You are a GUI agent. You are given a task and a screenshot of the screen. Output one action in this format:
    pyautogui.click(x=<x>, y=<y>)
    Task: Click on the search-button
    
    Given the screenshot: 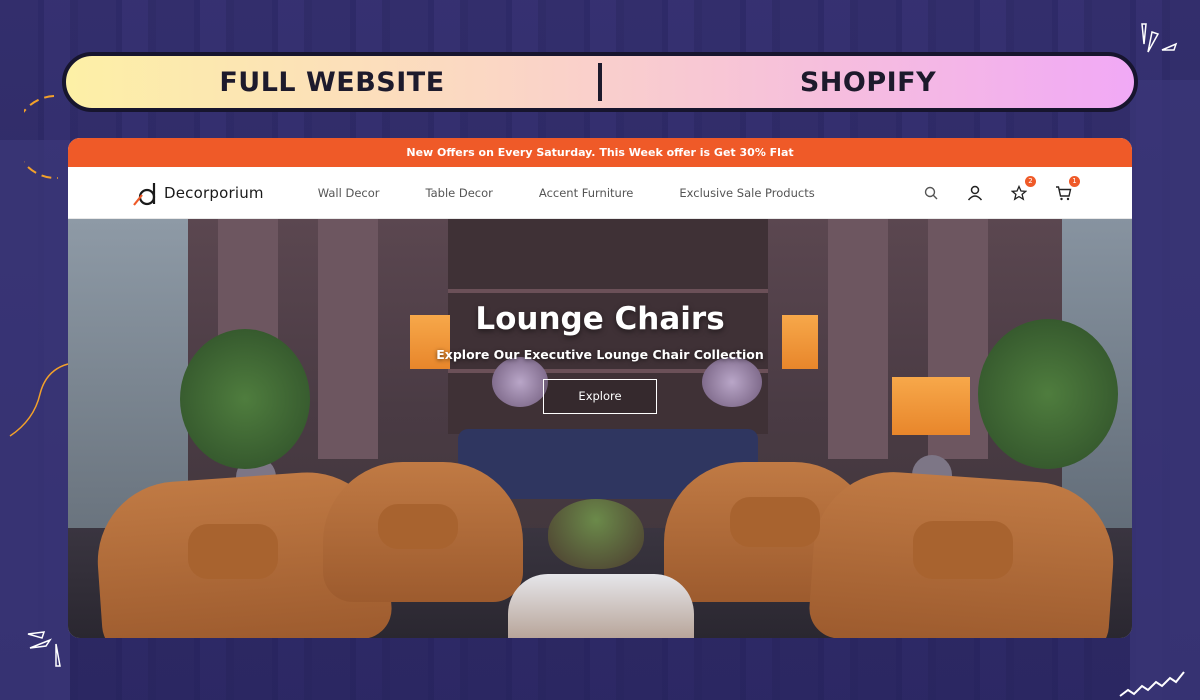 What is the action you would take?
    pyautogui.click(x=931, y=193)
    